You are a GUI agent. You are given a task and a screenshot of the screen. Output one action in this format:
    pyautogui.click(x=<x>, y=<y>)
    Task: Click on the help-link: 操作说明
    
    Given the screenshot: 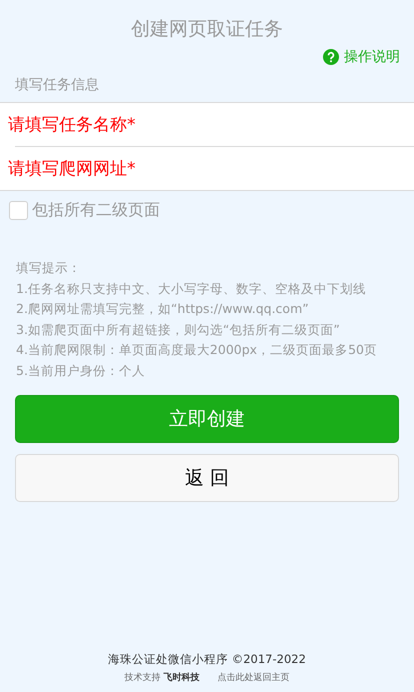 What is the action you would take?
    pyautogui.click(x=361, y=57)
    